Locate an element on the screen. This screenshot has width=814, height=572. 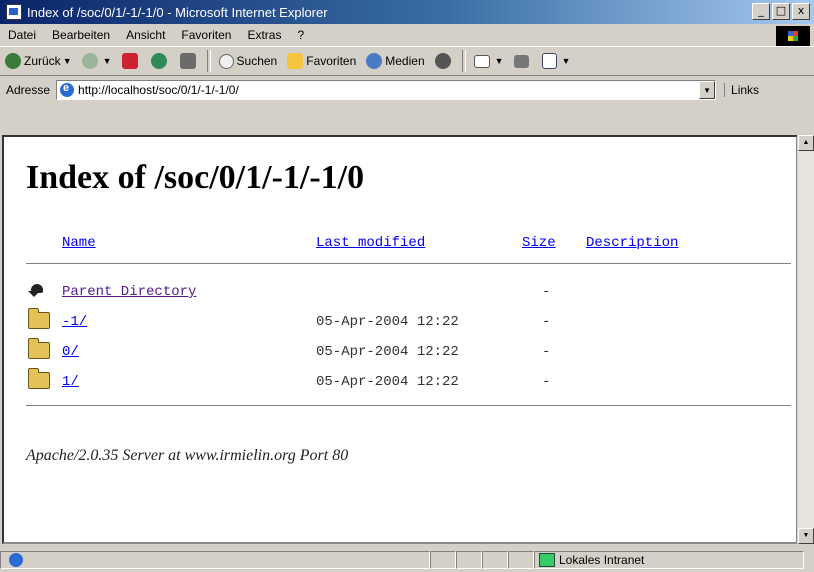
directory-link: -1/ is located at coordinates (74, 322).